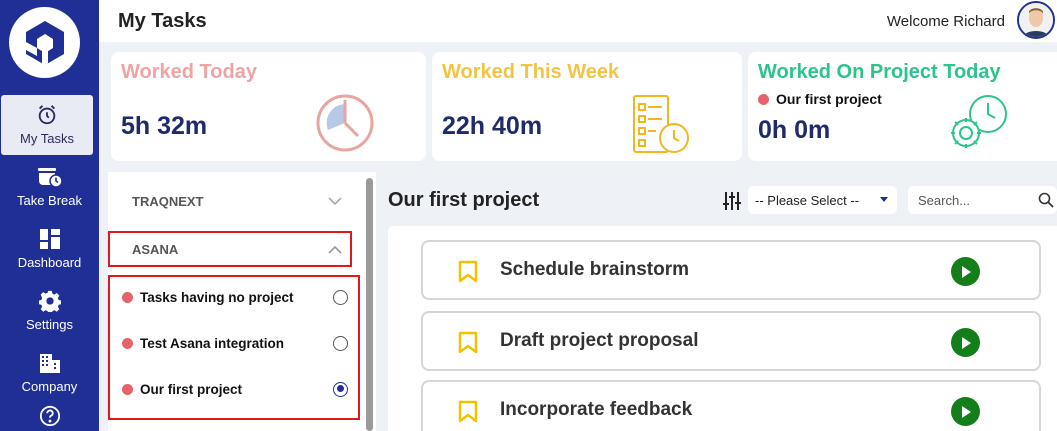  I want to click on search-input, so click(973, 200).